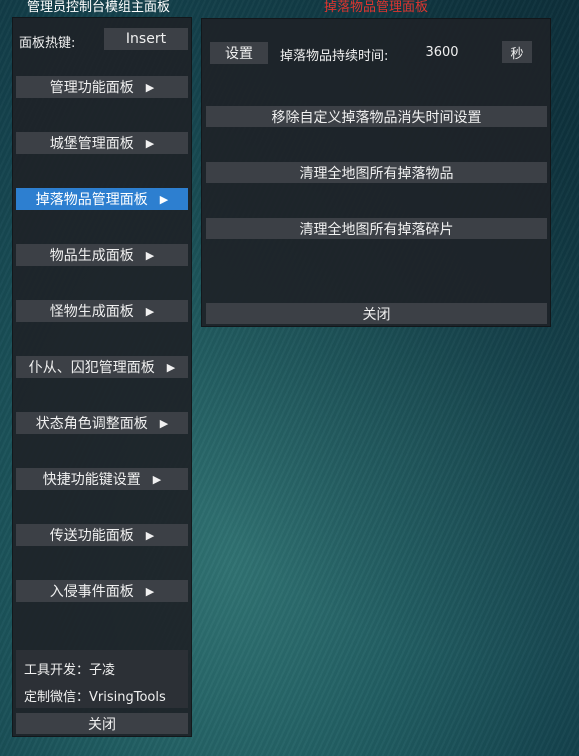  What do you see at coordinates (102, 679) in the screenshot?
I see `credits-box: 工具开发：子凌 定制微信：VrisingTools` at bounding box center [102, 679].